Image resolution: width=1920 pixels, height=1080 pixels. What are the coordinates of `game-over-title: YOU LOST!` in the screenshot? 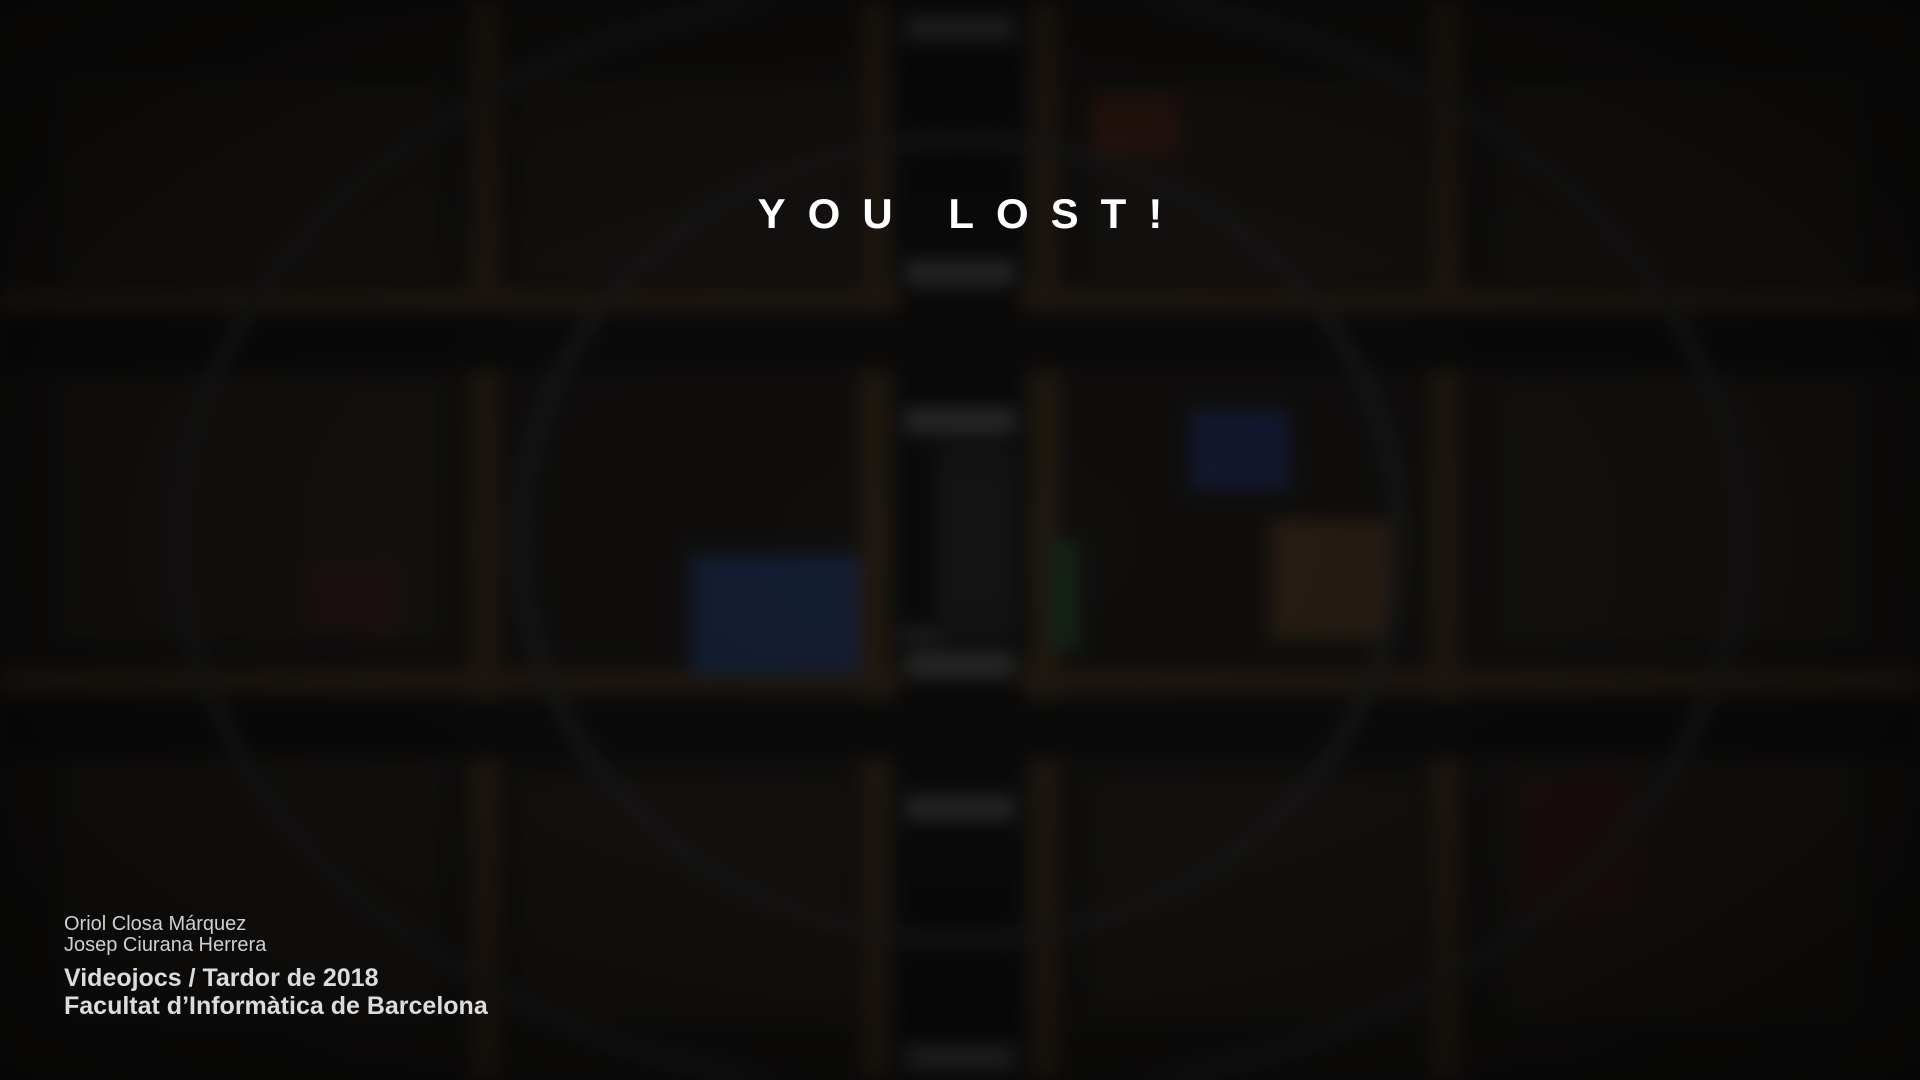 It's located at (971, 213).